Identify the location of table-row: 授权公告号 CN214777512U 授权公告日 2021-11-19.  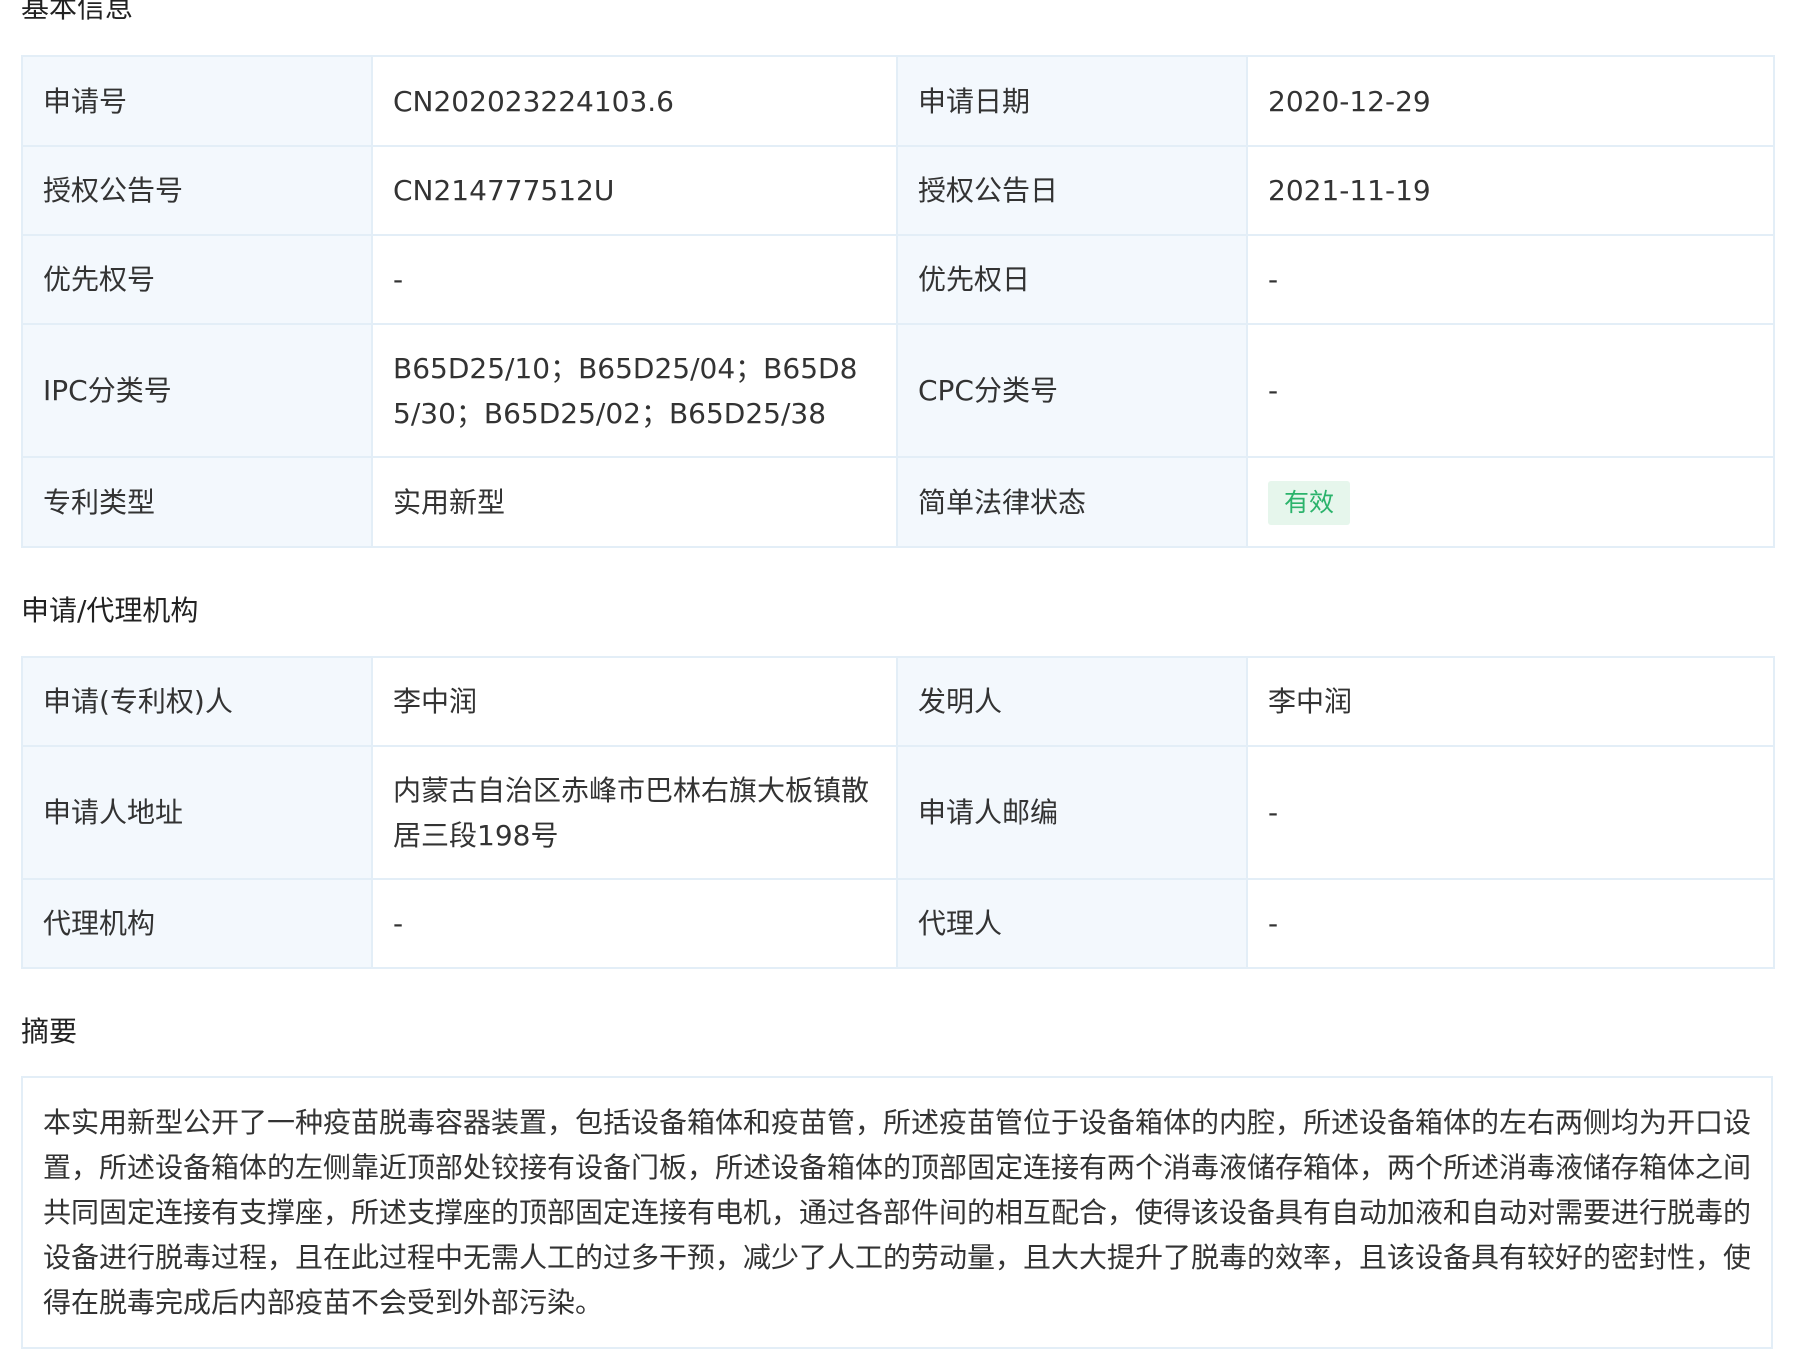
(898, 190).